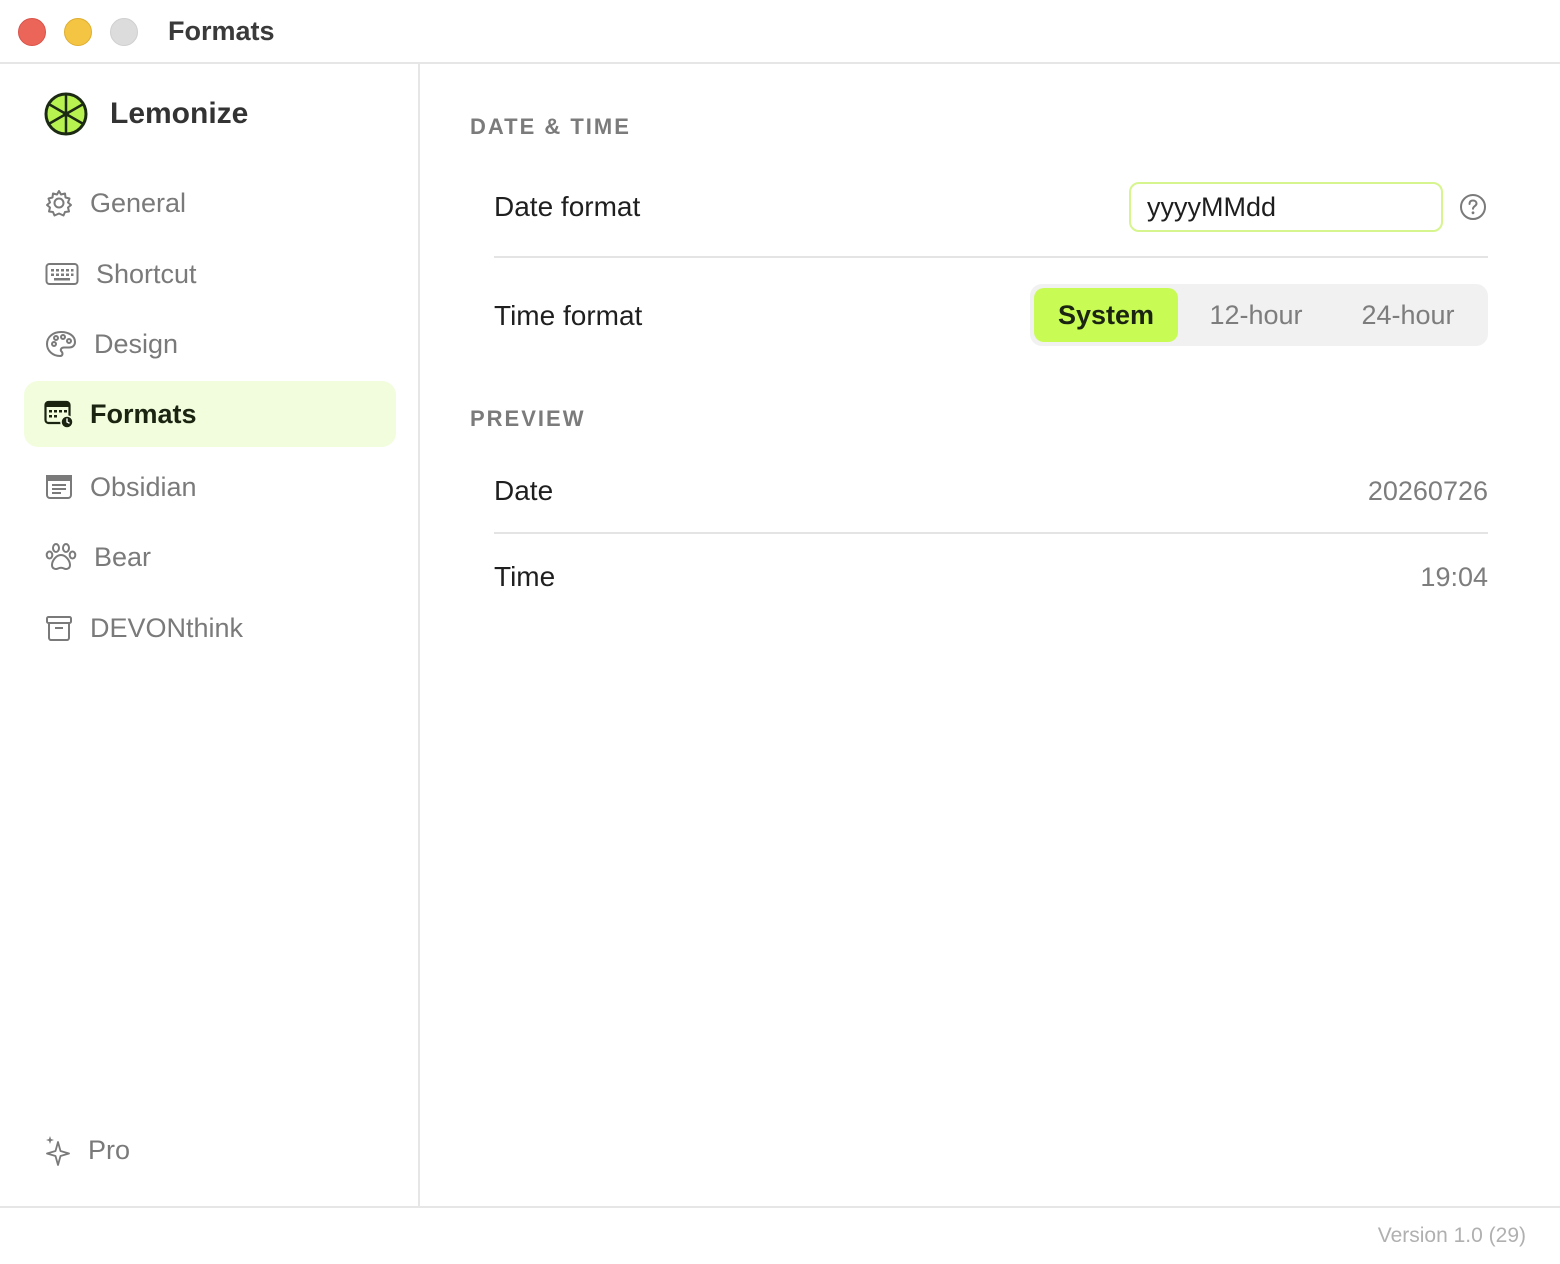 The height and width of the screenshot is (1264, 1560). Describe the element at coordinates (58, 1150) in the screenshot. I see `sparkles-icon` at that location.